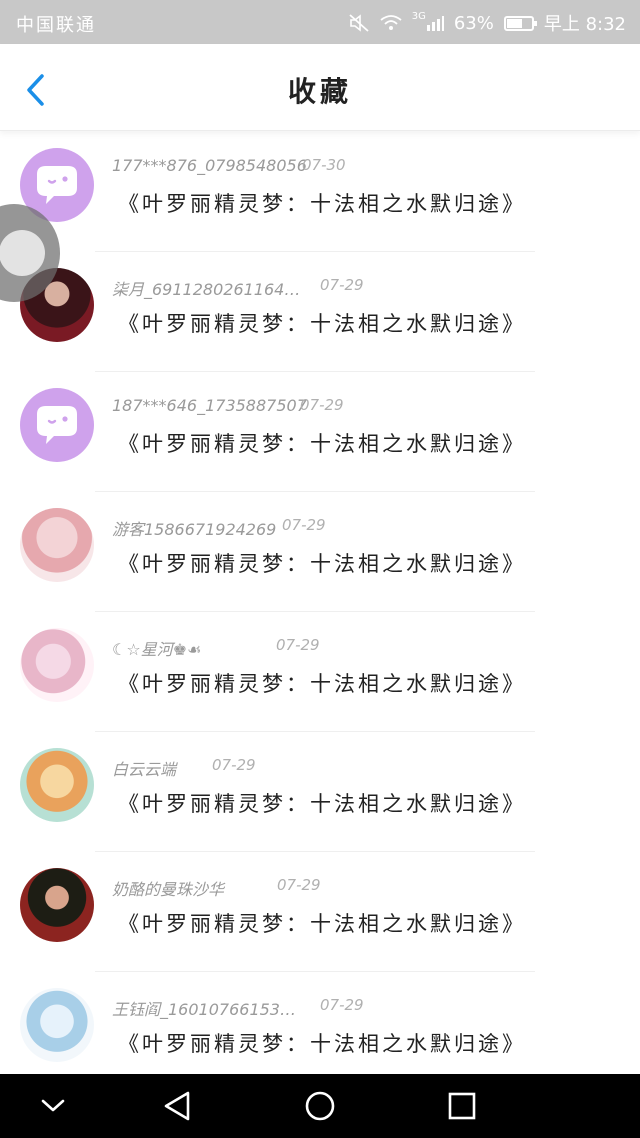 The width and height of the screenshot is (640, 1138). I want to click on list-item-meta: 王钰阎_16010766153… 07-29, so click(238, 1008).